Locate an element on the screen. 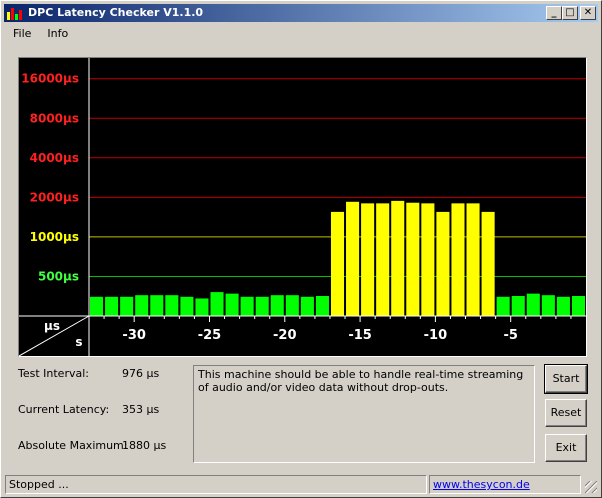 The image size is (602, 498). y-tick-label-3: 2000µs is located at coordinates (54, 197).